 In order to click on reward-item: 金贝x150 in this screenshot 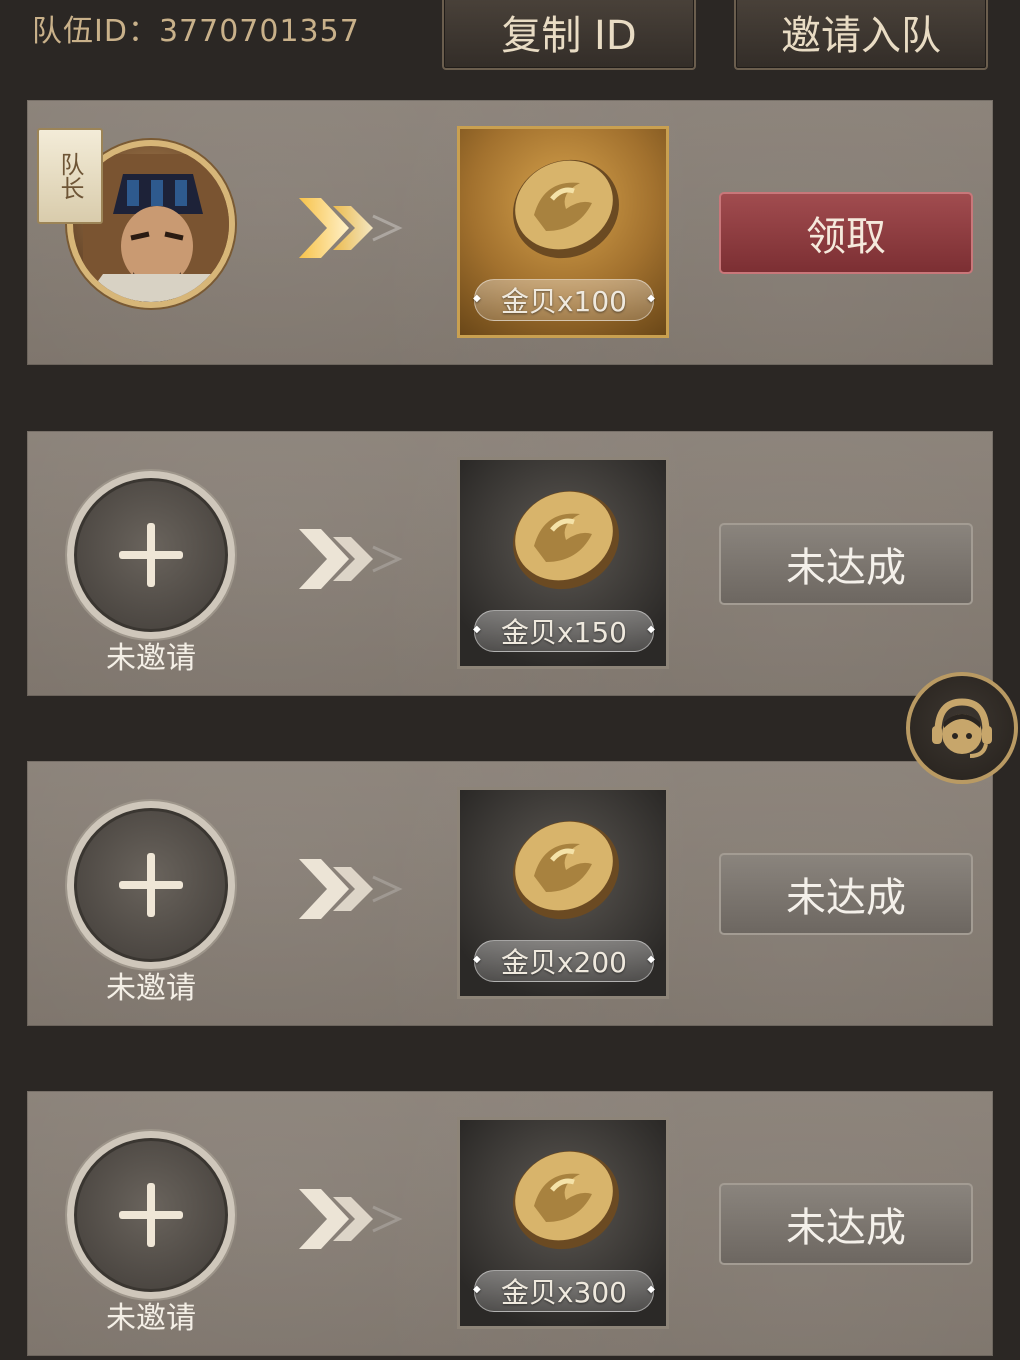, I will do `click(563, 563)`.